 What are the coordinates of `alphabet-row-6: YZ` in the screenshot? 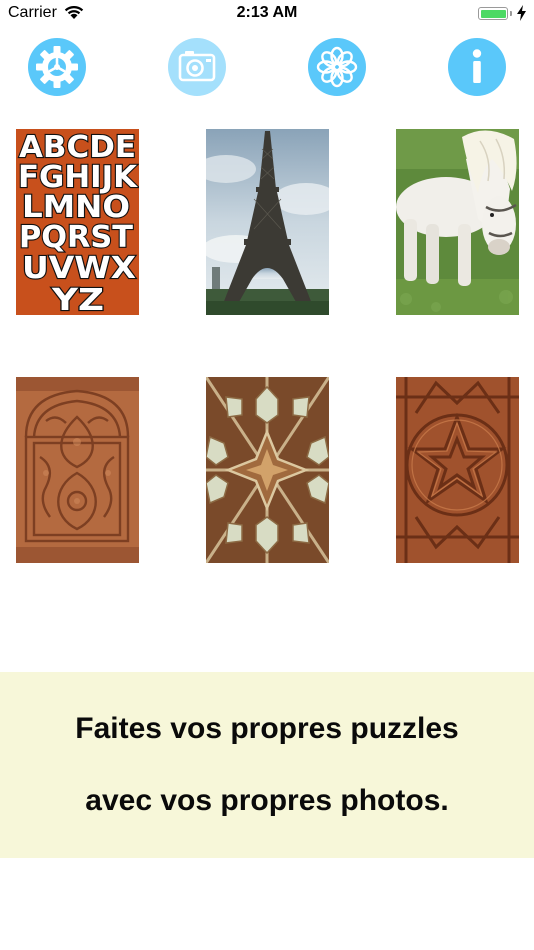 It's located at (77, 299).